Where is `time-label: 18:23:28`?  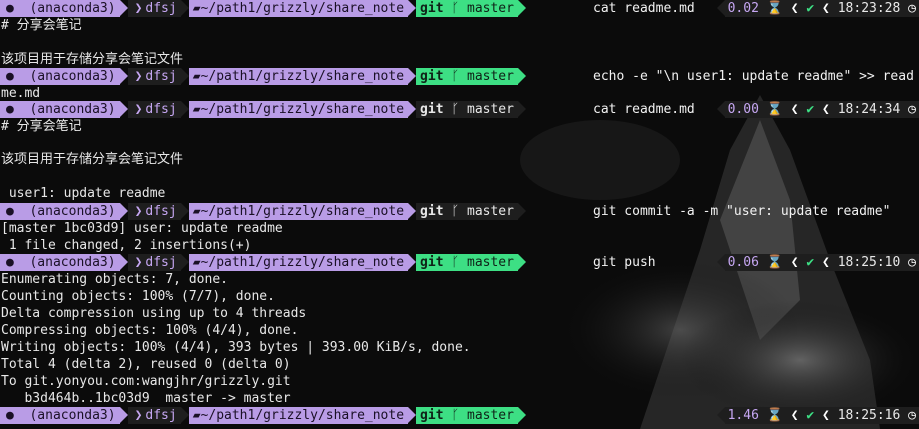 time-label: 18:23:28 is located at coordinates (869, 8).